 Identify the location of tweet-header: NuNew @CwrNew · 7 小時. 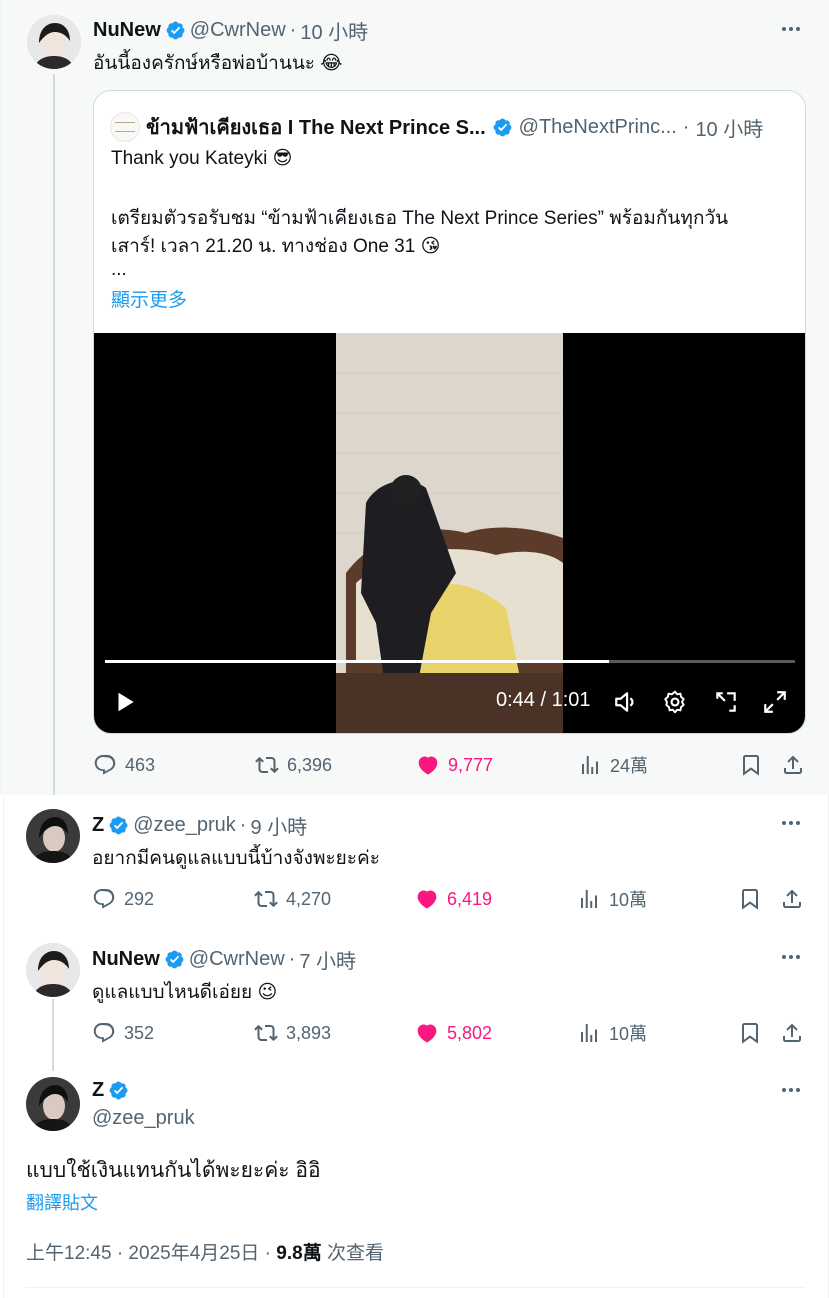
(224, 959).